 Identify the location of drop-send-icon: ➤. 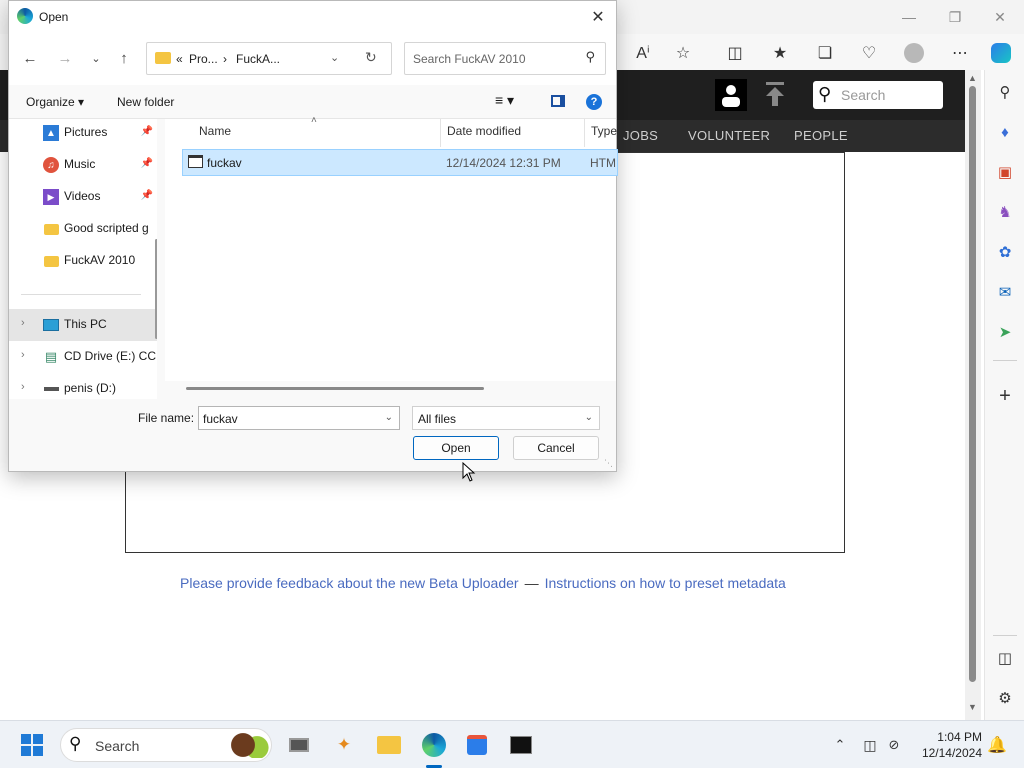
(1005, 332).